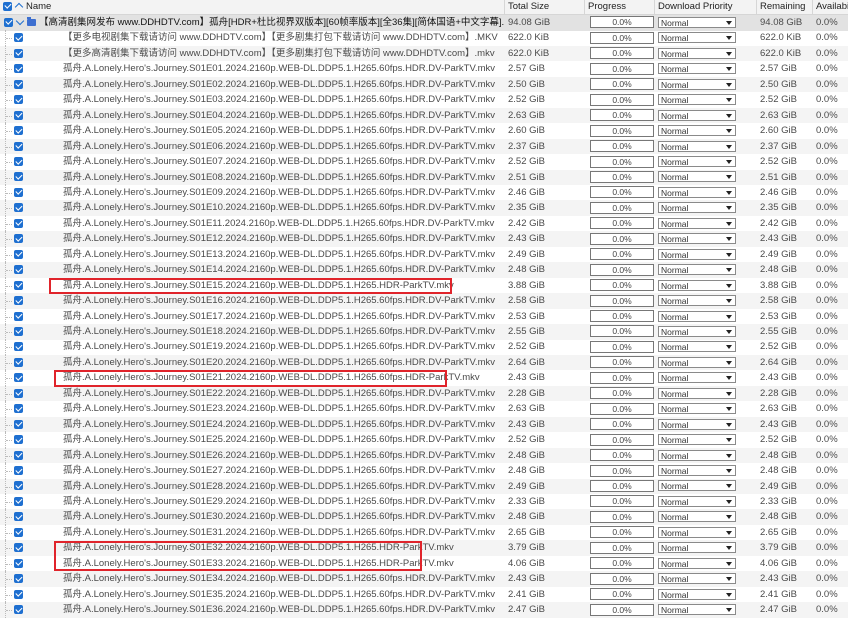 The width and height of the screenshot is (848, 618). I want to click on column-name-header: Name, so click(252, 7).